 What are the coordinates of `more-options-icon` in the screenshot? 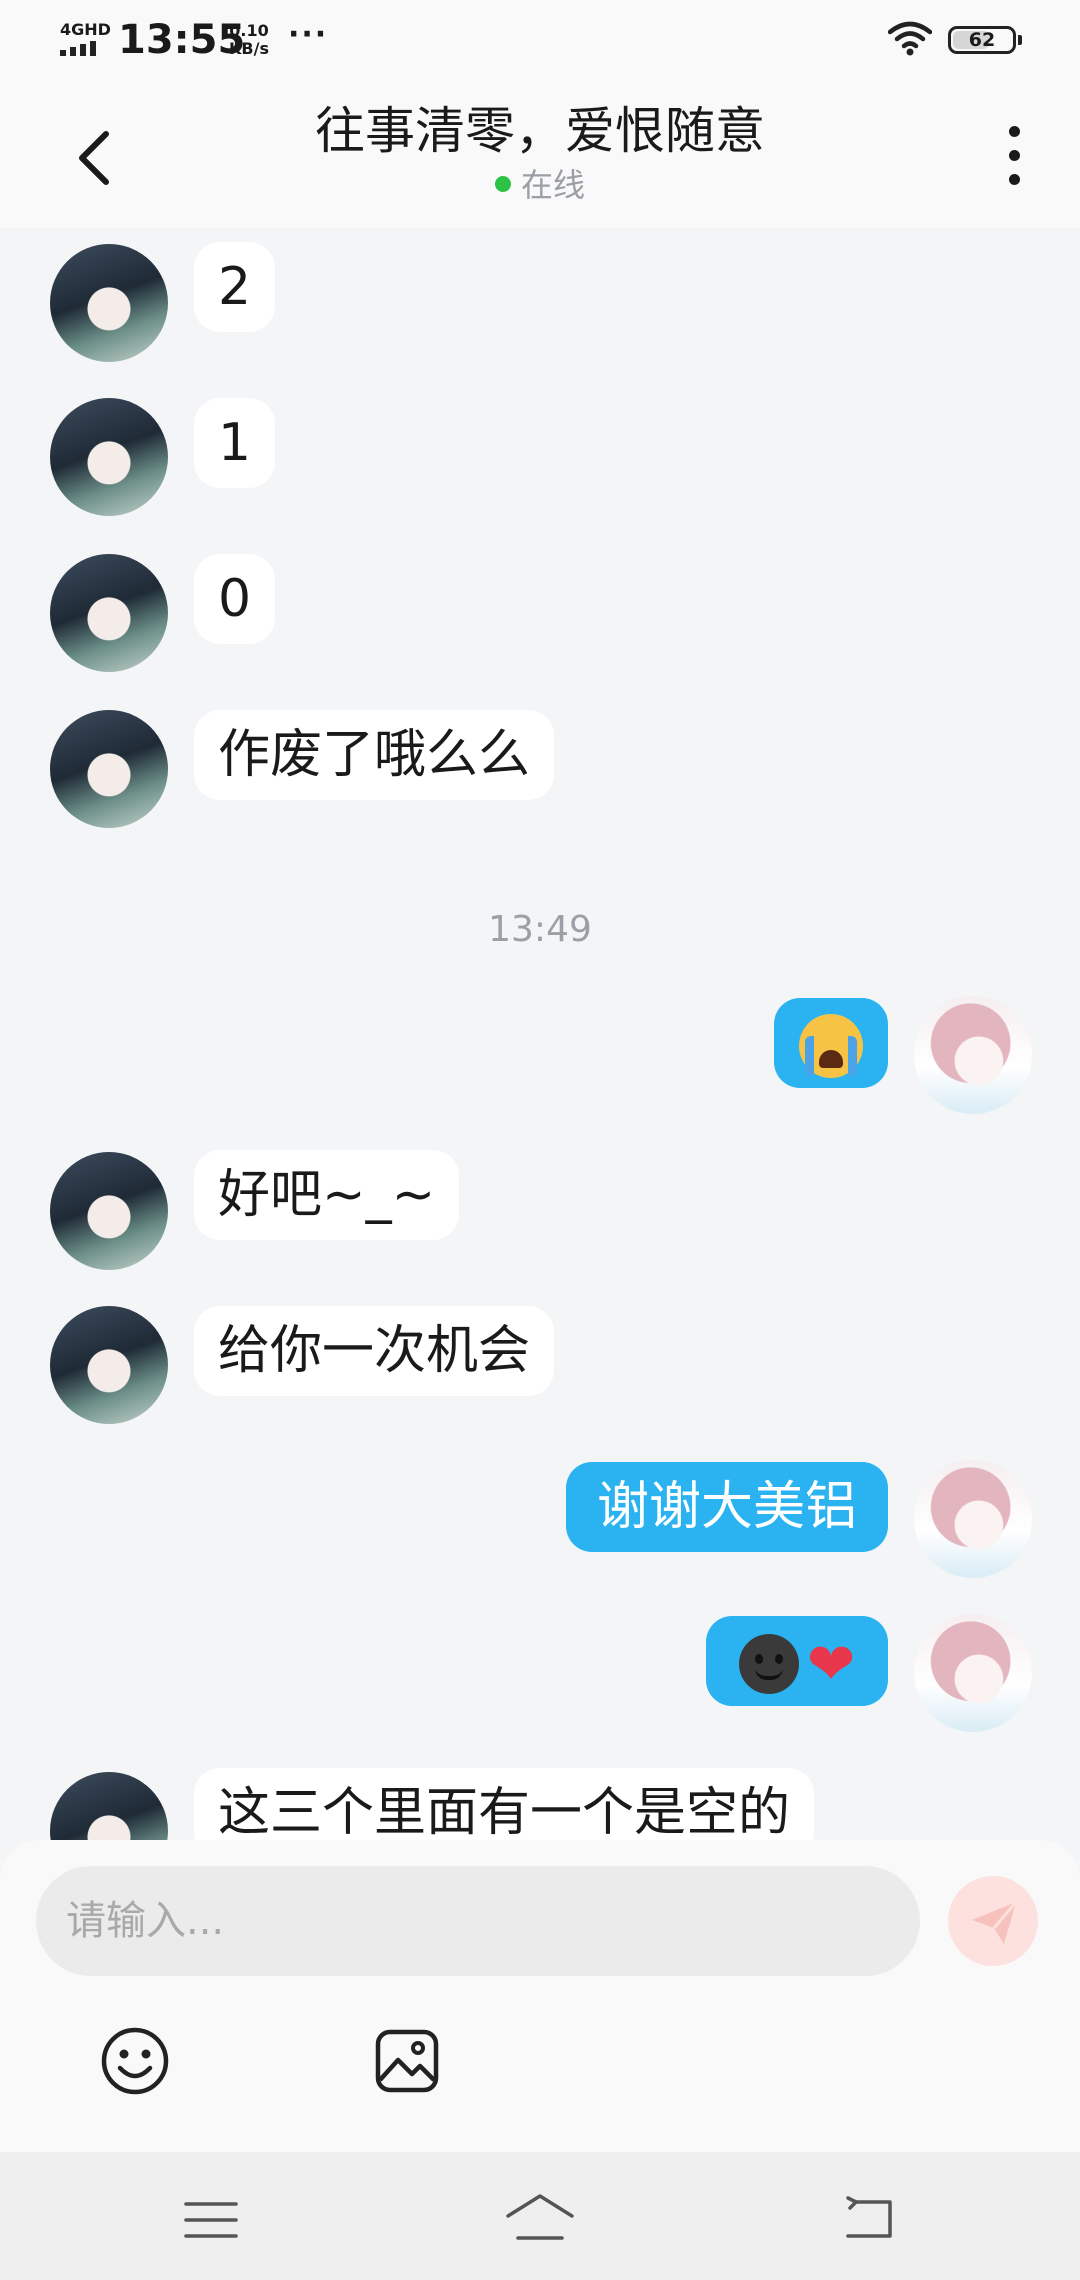 It's located at (1014, 157).